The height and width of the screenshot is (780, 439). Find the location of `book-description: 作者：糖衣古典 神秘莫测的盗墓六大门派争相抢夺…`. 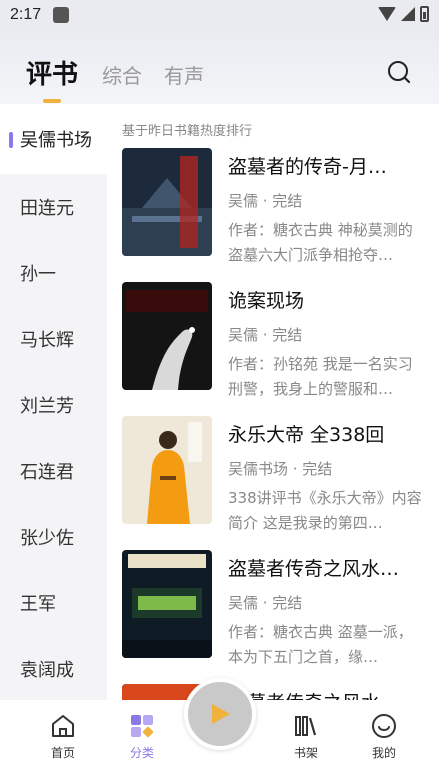

book-description: 作者：糖衣古典 神秘莫测的盗墓六大门派争相抢夺… is located at coordinates (320, 242).